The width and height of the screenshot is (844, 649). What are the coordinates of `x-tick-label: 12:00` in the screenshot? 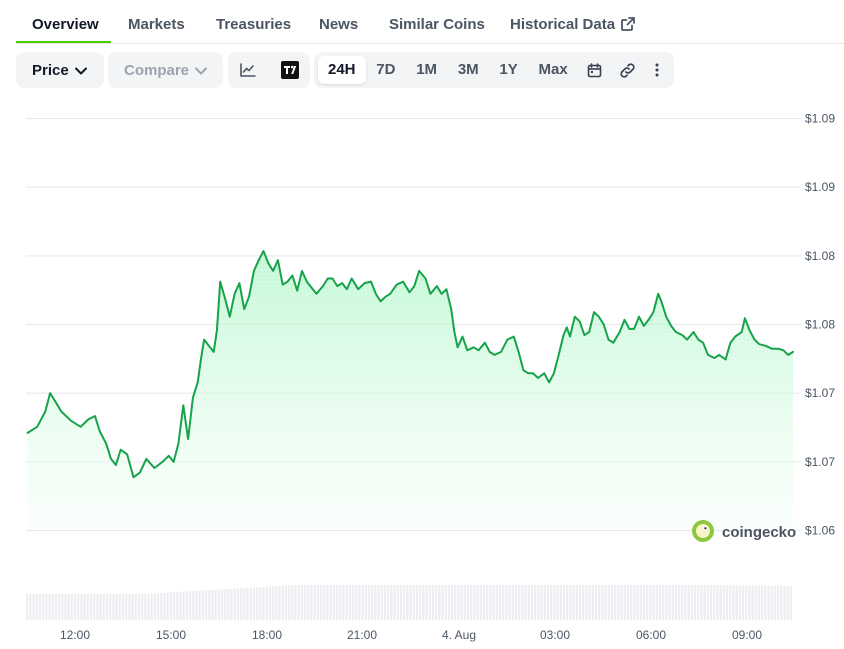 It's located at (75, 635).